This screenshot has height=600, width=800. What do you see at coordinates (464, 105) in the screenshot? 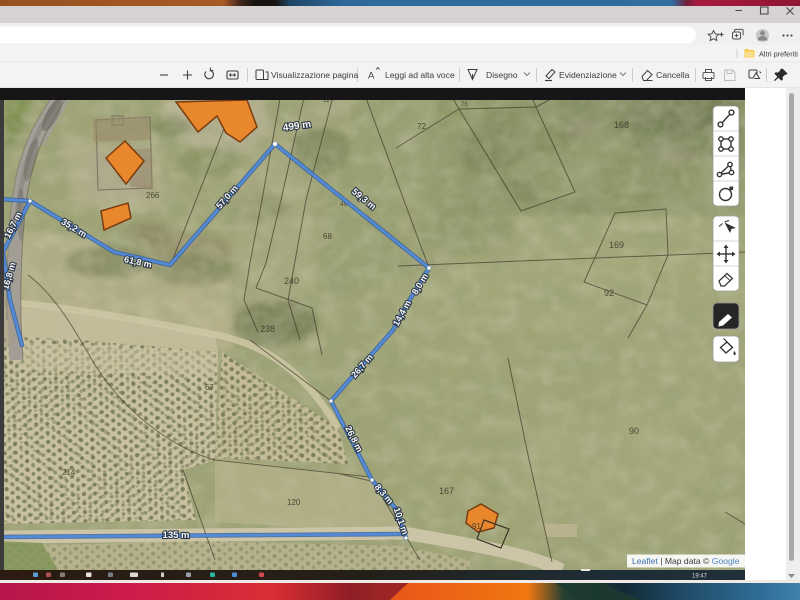
I see `svg-text: 75` at bounding box center [464, 105].